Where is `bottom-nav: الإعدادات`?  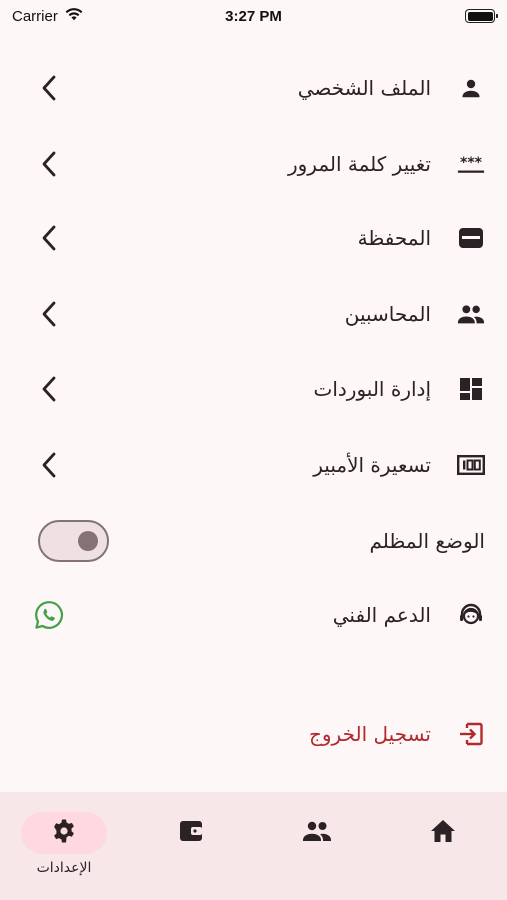
bottom-nav: الإعدادات is located at coordinates (253, 846).